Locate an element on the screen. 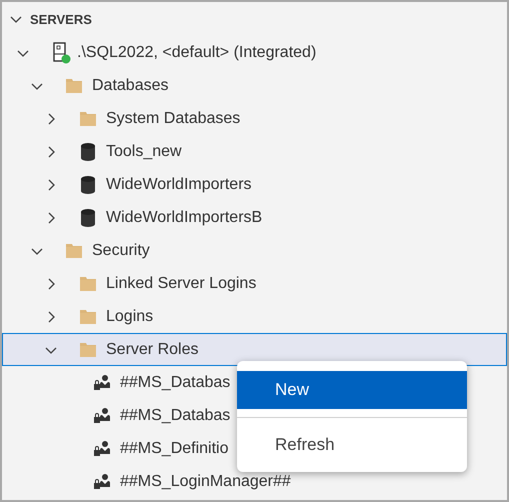  tree-item-label: Server Roles is located at coordinates (152, 349).